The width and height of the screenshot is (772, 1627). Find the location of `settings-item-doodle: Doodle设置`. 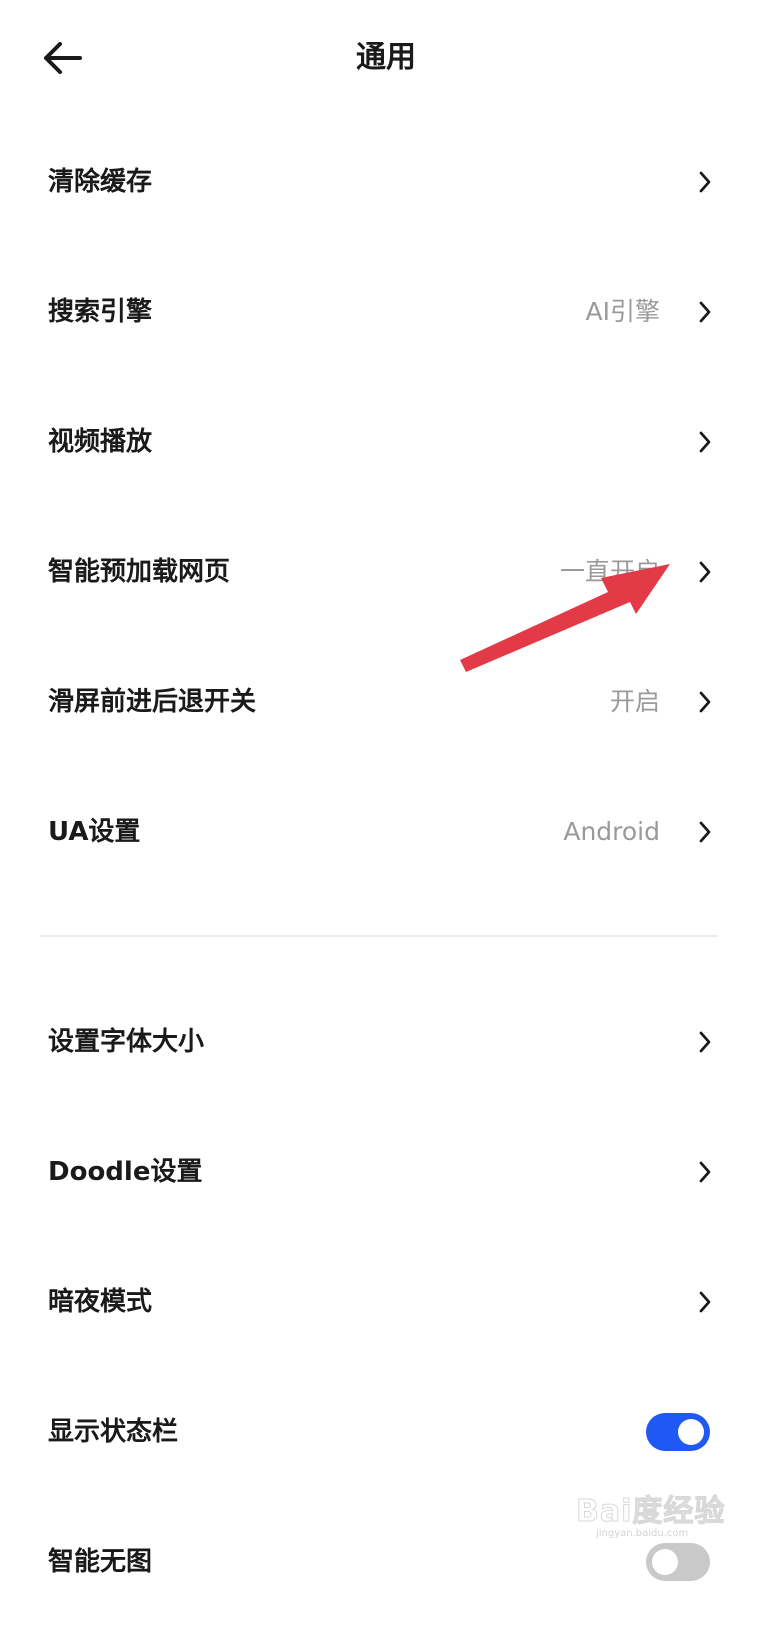

settings-item-doodle: Doodle设置 is located at coordinates (386, 1172).